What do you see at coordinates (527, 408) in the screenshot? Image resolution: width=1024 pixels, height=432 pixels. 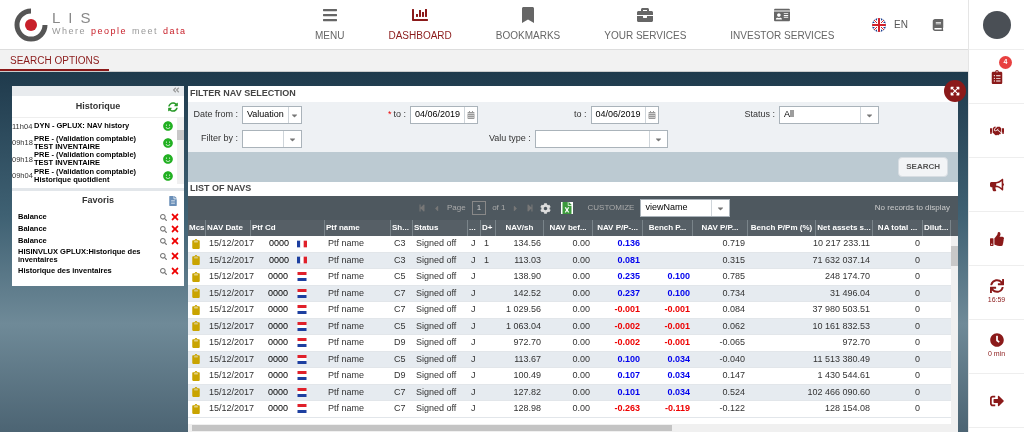 I see `table-cell-text: 128.98` at bounding box center [527, 408].